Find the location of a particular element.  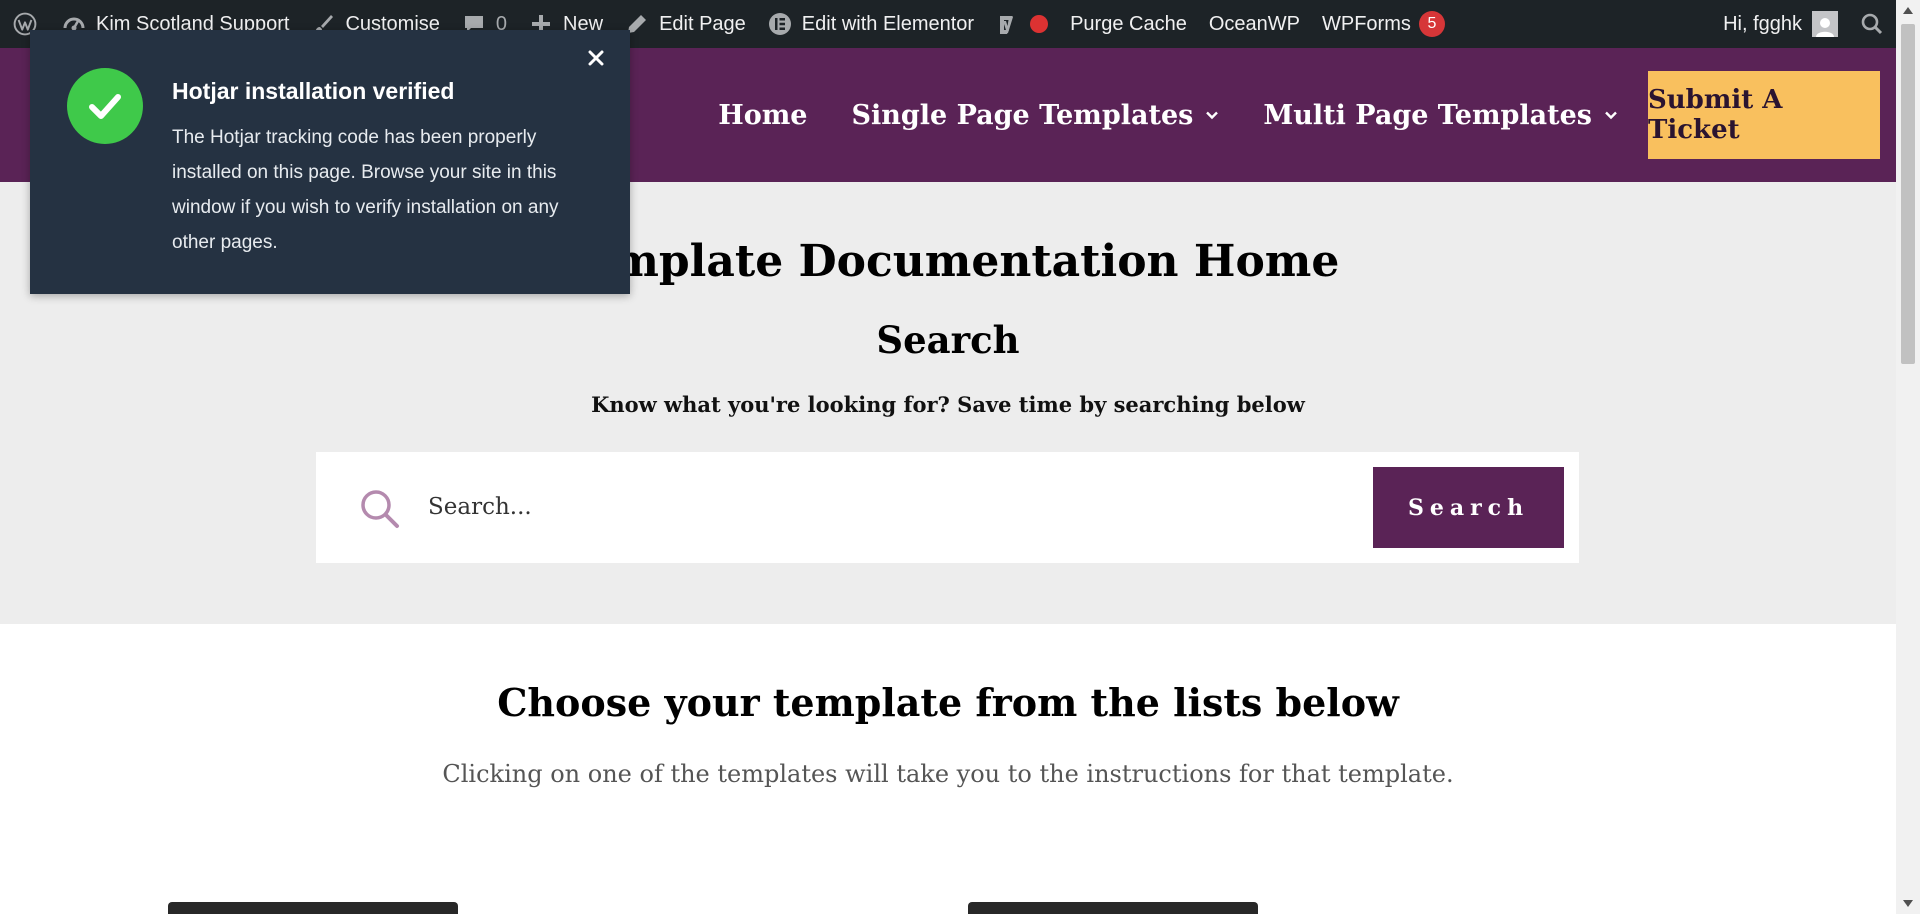

hotjar-title: Hotjar installation verified is located at coordinates (313, 91).